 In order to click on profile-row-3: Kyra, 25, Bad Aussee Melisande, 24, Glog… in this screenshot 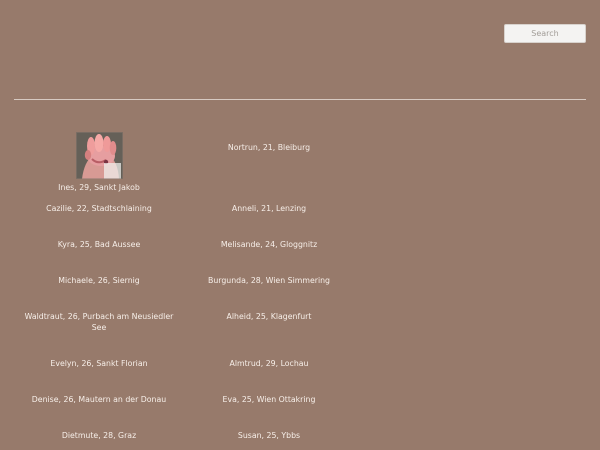, I will do `click(184, 257)`.